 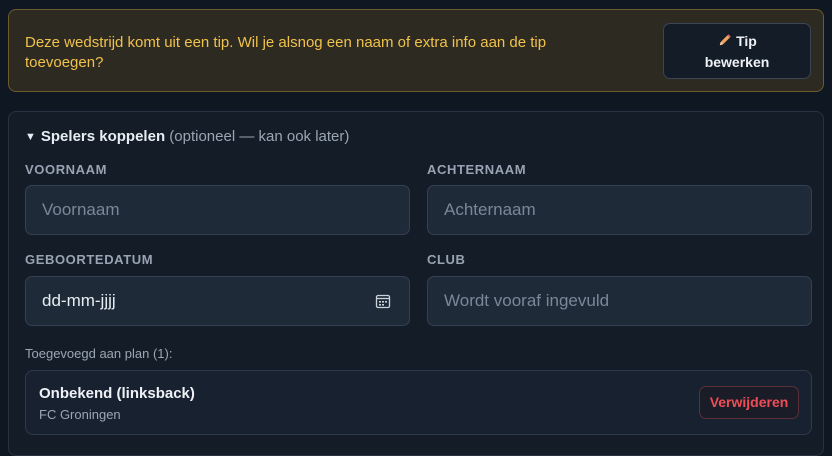 I want to click on last-name-input, so click(x=619, y=210).